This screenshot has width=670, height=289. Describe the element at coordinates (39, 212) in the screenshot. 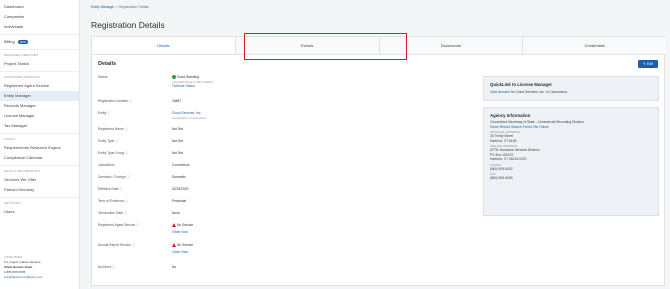

I see `nav-item-users: Users` at that location.